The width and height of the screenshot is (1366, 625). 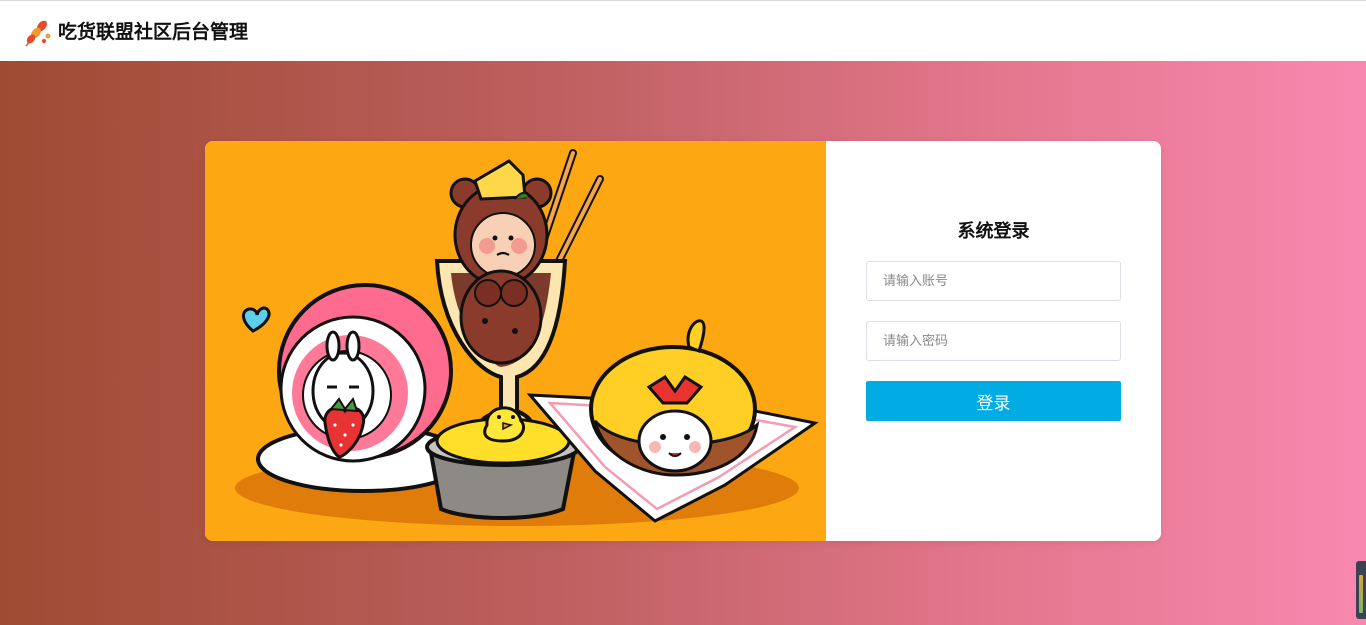 I want to click on login-button: 登录, so click(x=993, y=401).